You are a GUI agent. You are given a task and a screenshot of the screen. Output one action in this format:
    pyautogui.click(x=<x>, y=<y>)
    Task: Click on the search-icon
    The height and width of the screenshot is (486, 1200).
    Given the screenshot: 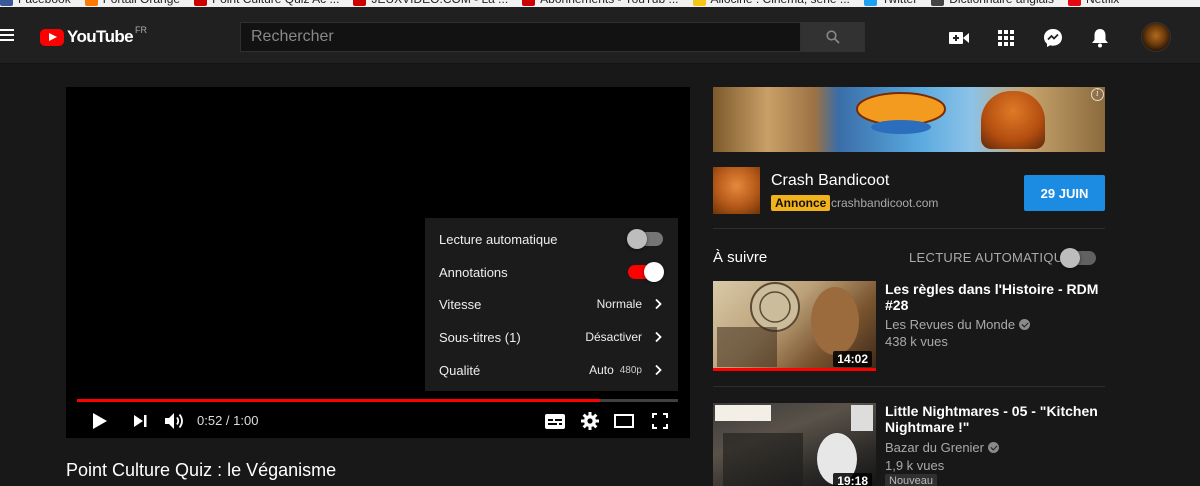 What is the action you would take?
    pyautogui.click(x=833, y=37)
    